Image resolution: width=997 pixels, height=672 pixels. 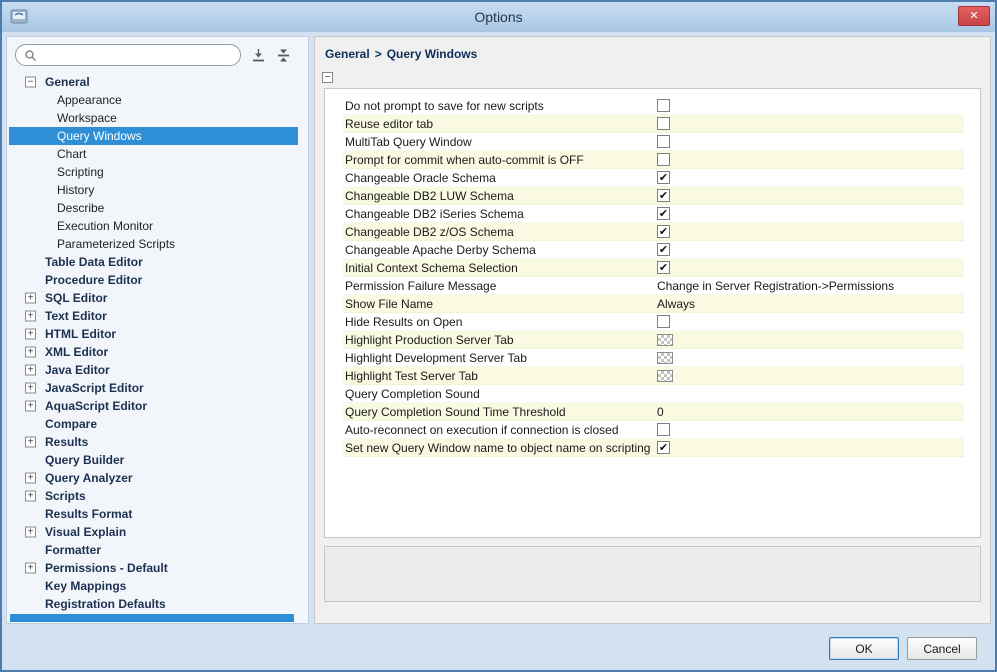 What do you see at coordinates (30, 82) in the screenshot?
I see `collapse-toggle-icon: −` at bounding box center [30, 82].